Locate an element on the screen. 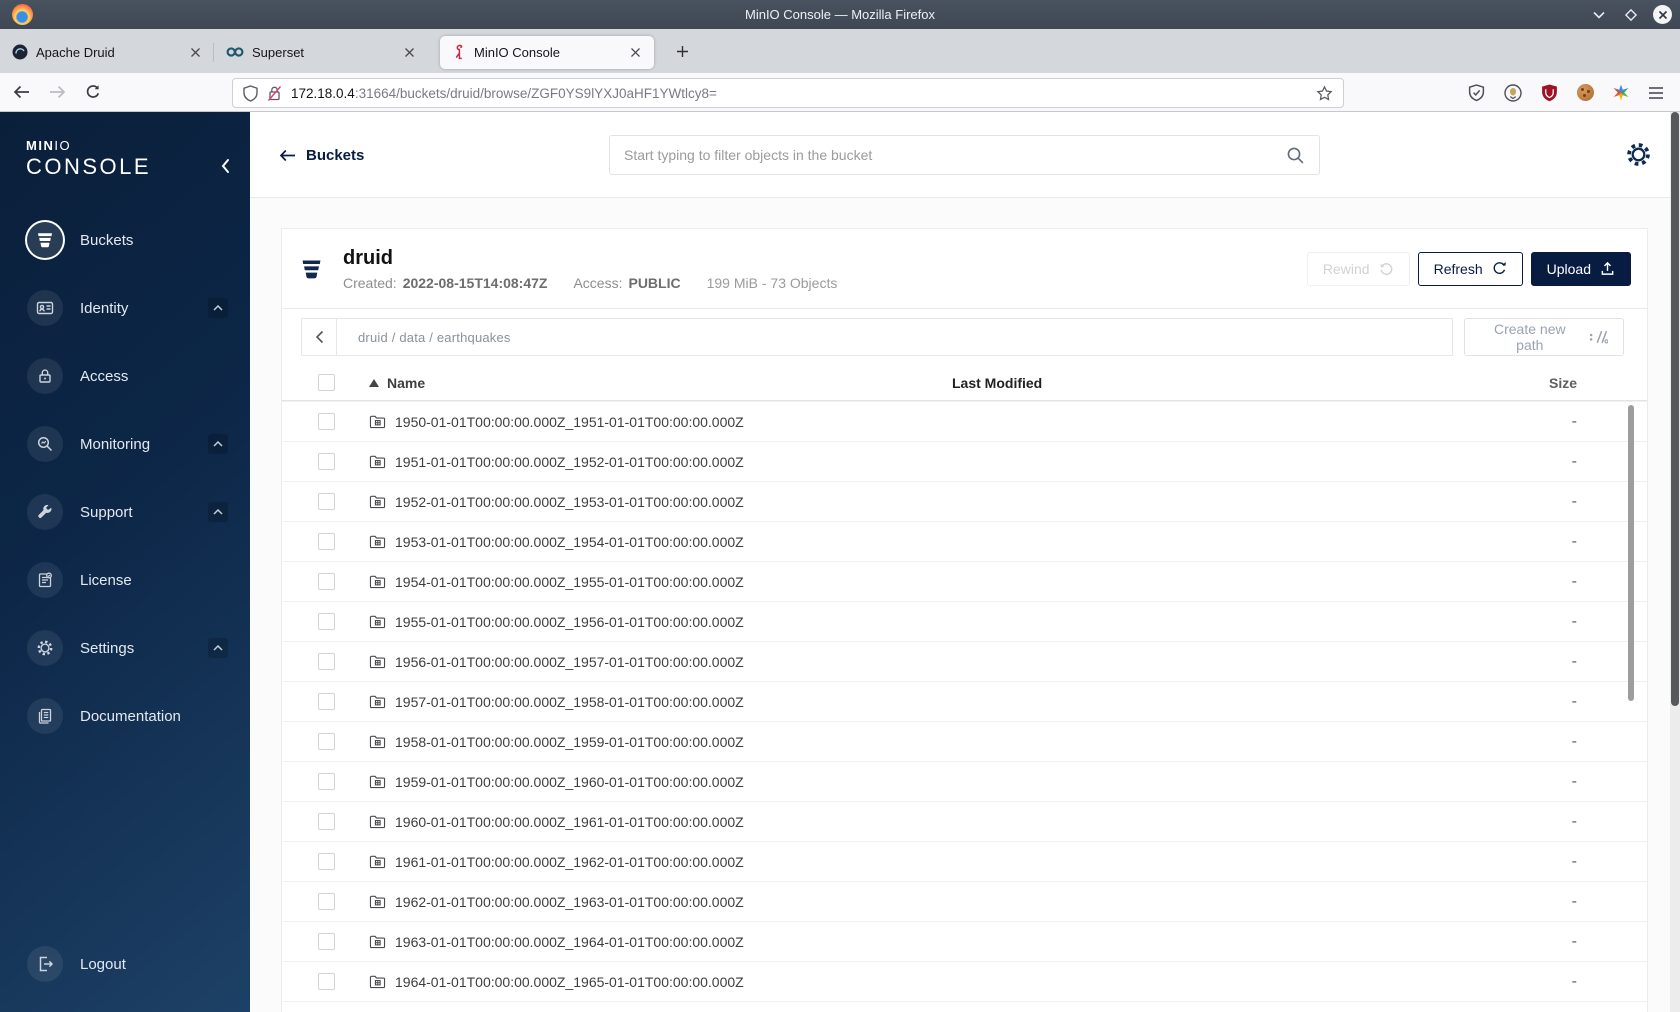  tracking-shield-icon is located at coordinates (250, 93).